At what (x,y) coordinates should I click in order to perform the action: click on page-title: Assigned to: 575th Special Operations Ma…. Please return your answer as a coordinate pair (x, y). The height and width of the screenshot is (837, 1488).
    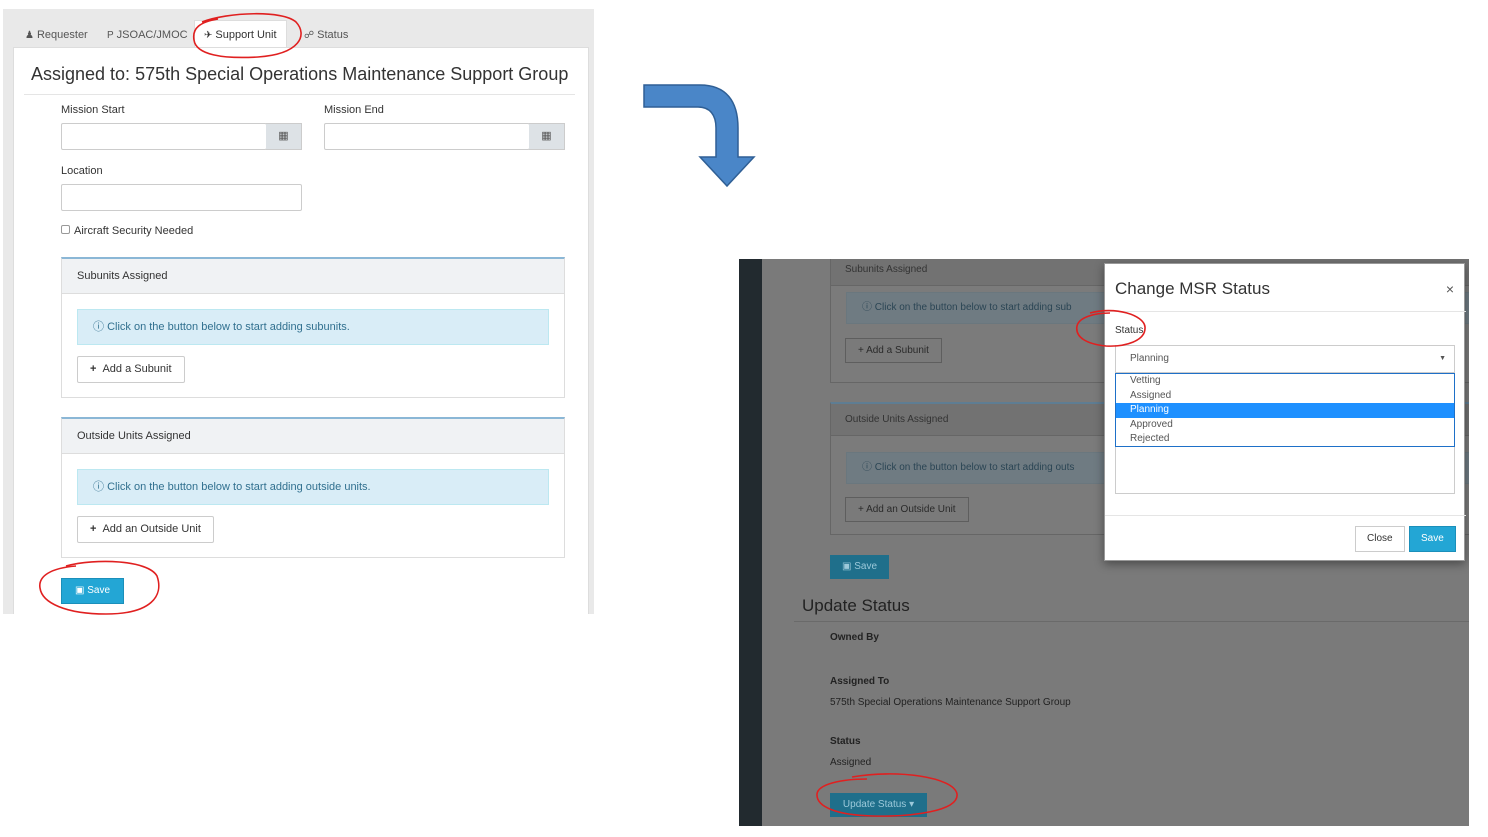
    Looking at the image, I should click on (300, 74).